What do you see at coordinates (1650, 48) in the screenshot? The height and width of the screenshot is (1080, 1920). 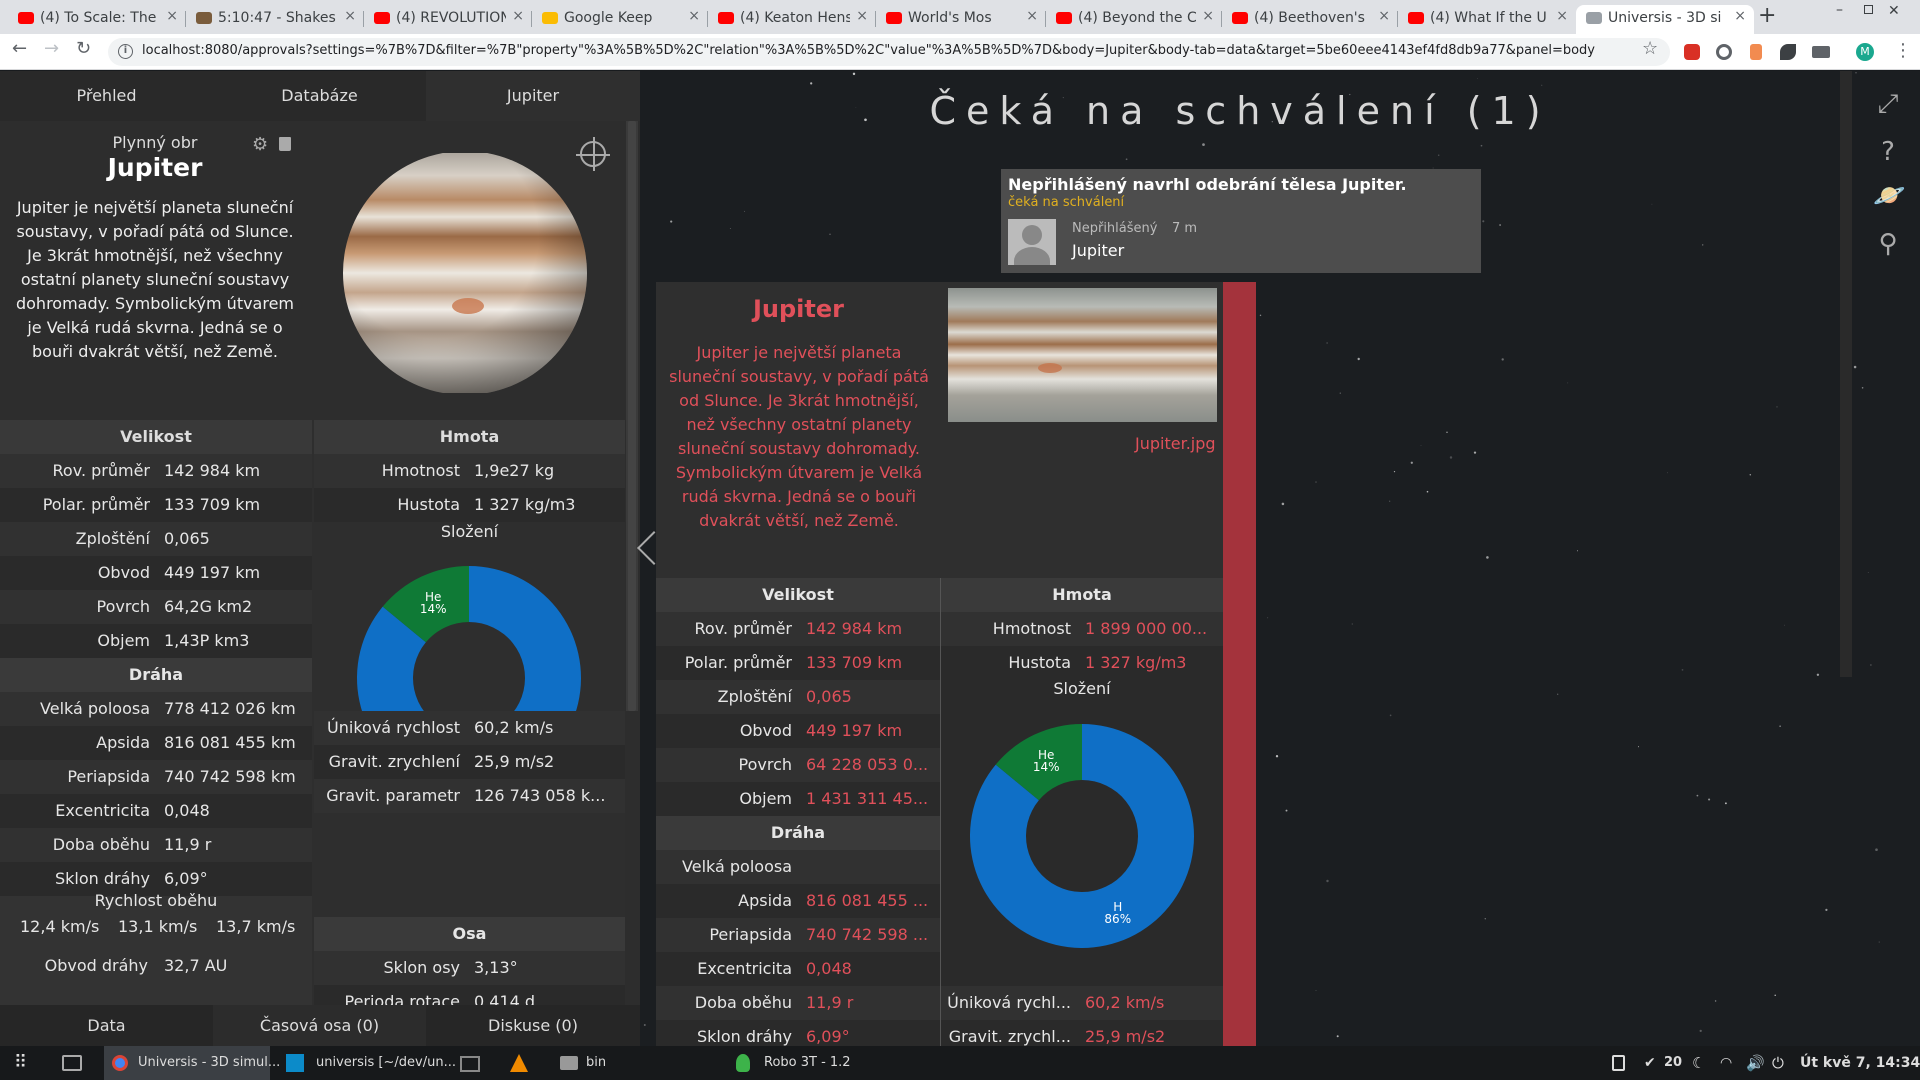 I see `bookmark-star-icon: ☆` at bounding box center [1650, 48].